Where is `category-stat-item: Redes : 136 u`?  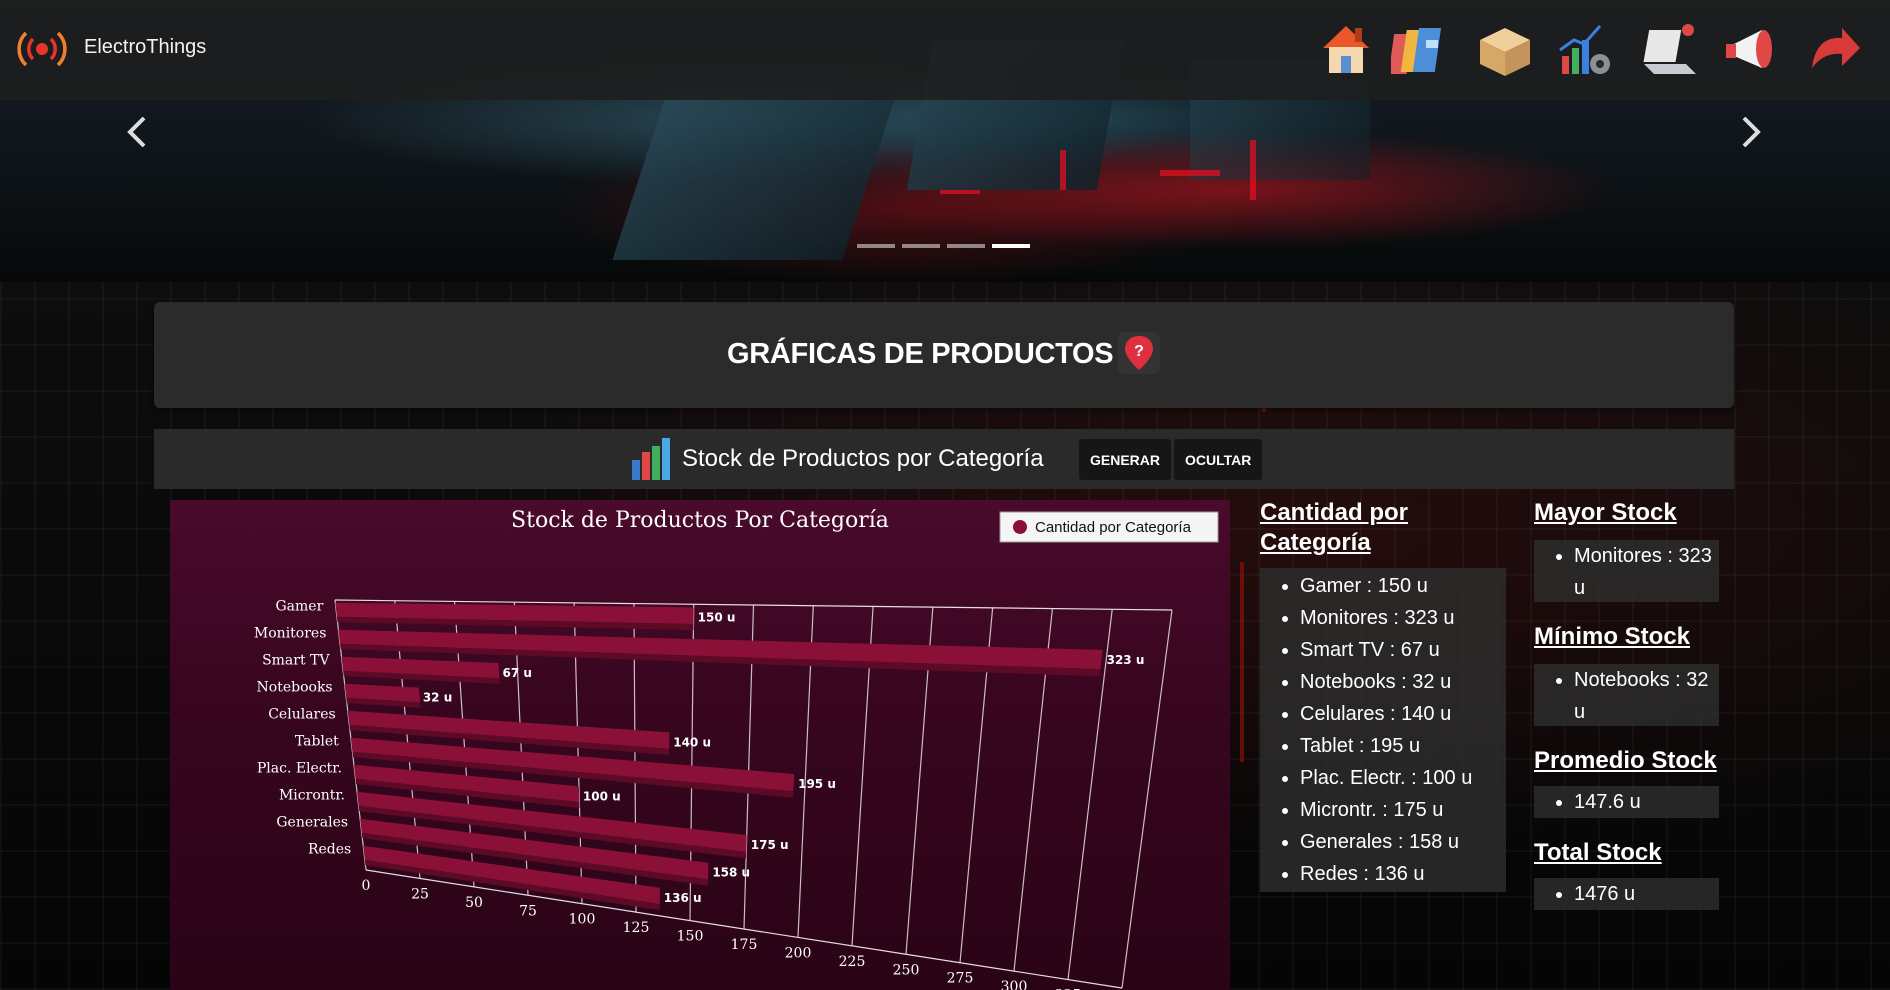 category-stat-item: Redes : 136 u is located at coordinates (1403, 874).